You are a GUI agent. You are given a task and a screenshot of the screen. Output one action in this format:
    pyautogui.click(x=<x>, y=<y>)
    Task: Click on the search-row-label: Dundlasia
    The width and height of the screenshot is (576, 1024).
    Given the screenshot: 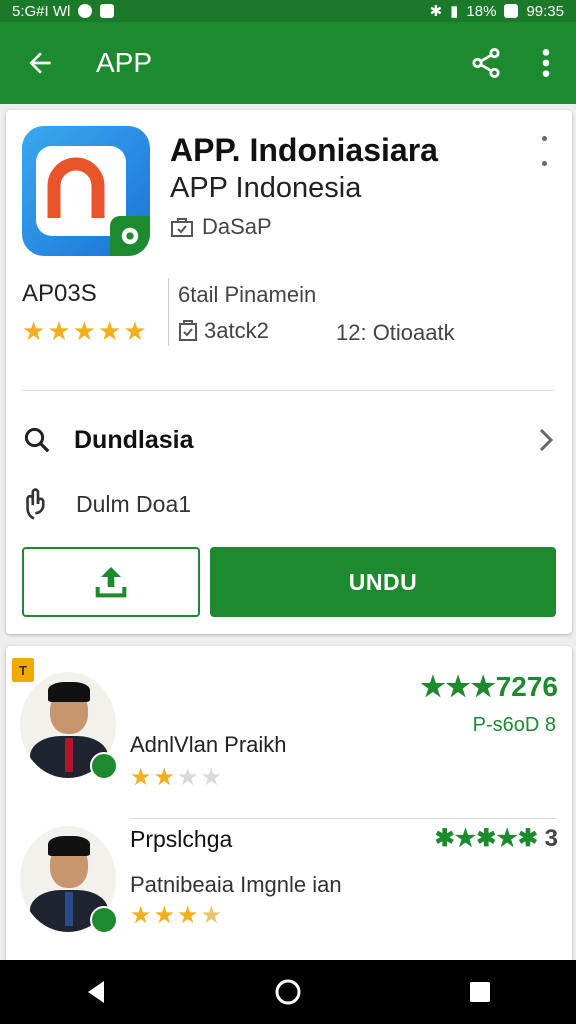 What is the action you would take?
    pyautogui.click(x=134, y=439)
    